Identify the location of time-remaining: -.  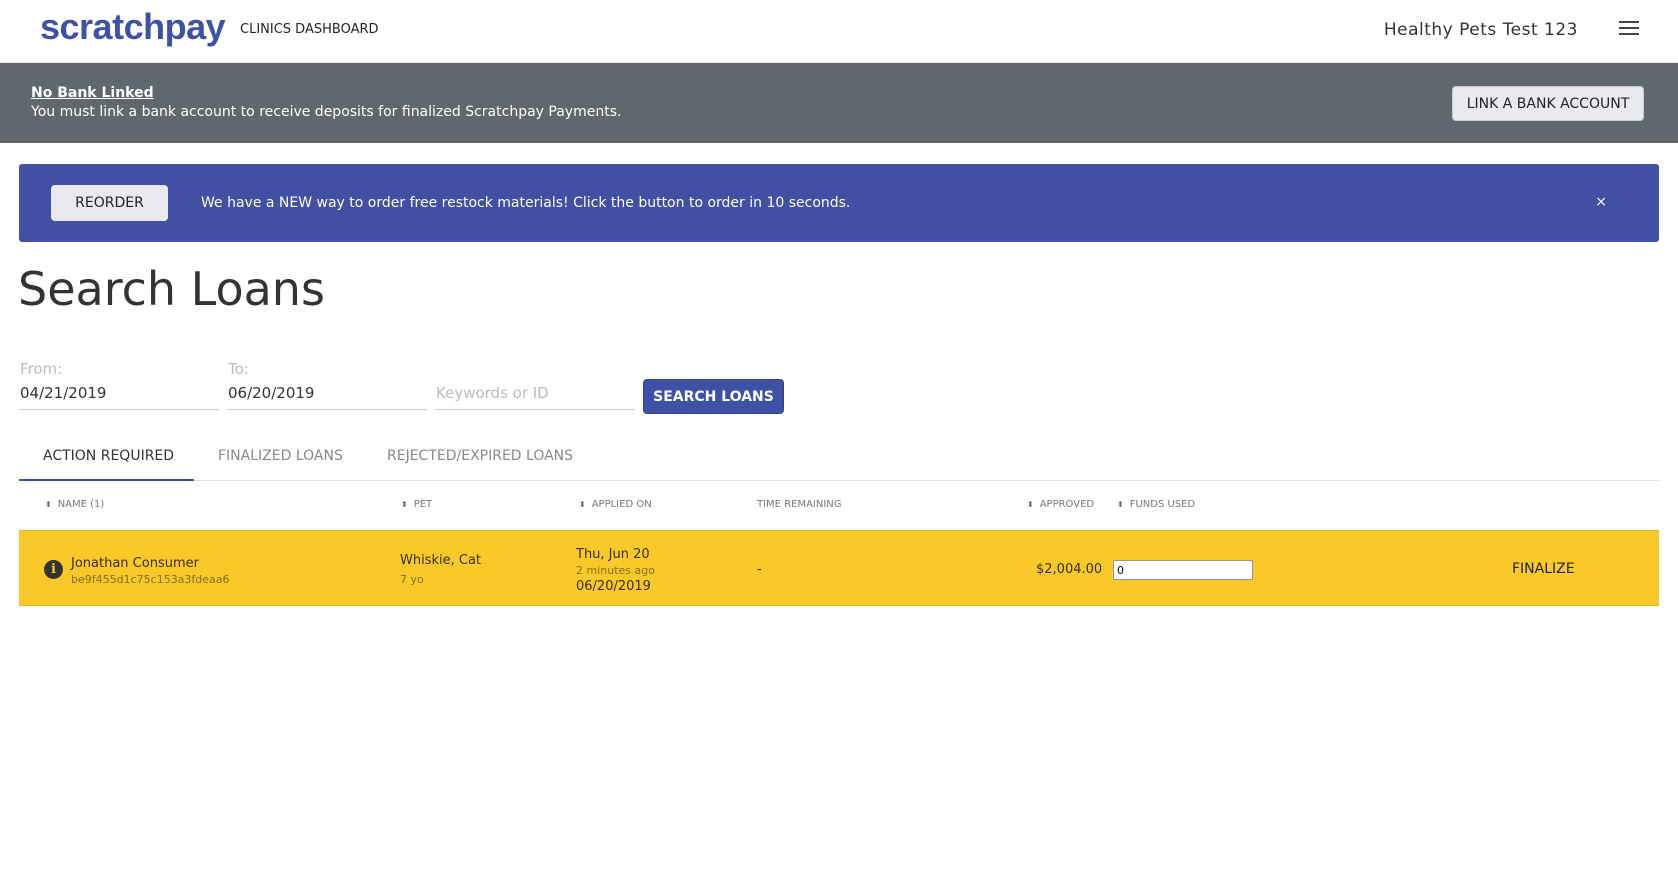
(759, 569).